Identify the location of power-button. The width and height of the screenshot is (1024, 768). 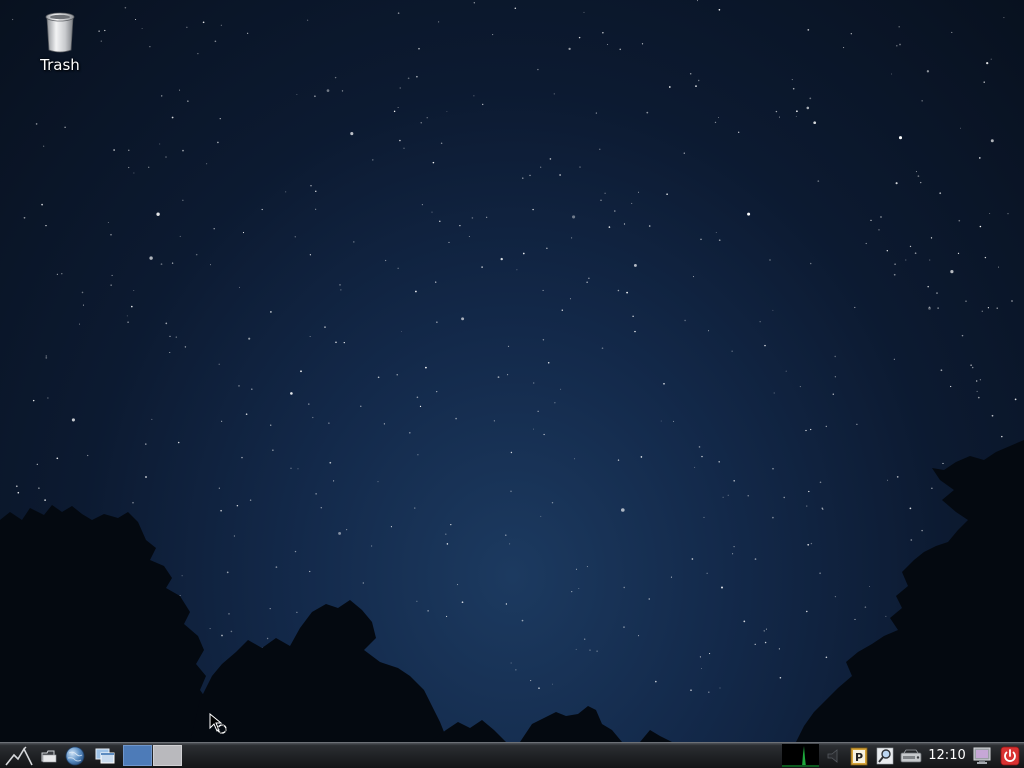
(1010, 755).